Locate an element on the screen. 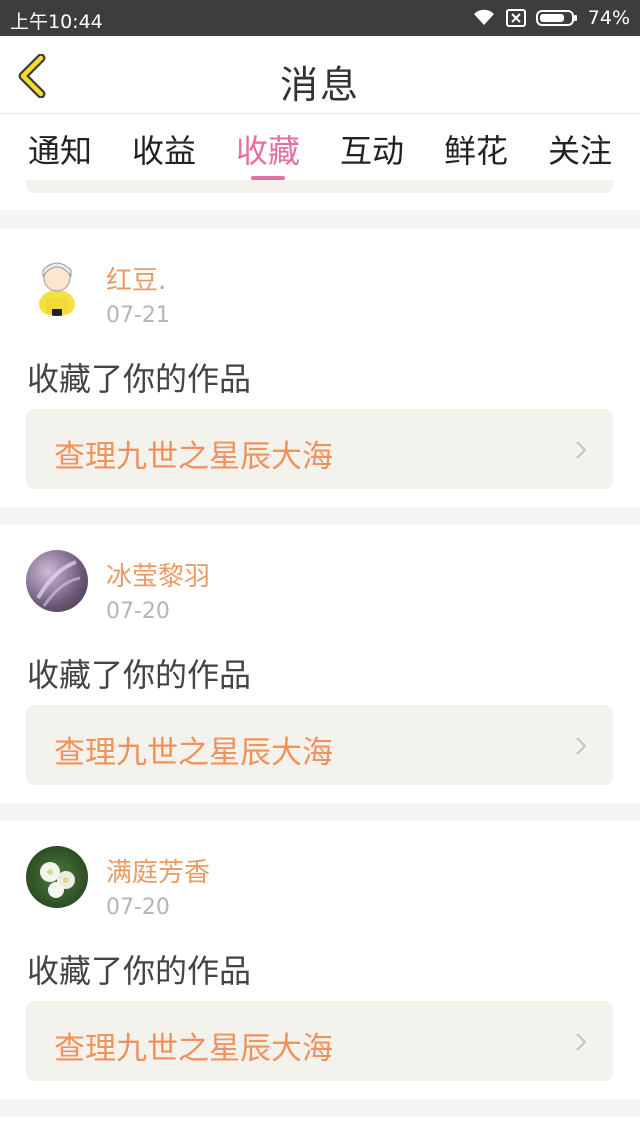 The width and height of the screenshot is (640, 1138). battery-icon is located at coordinates (556, 18).